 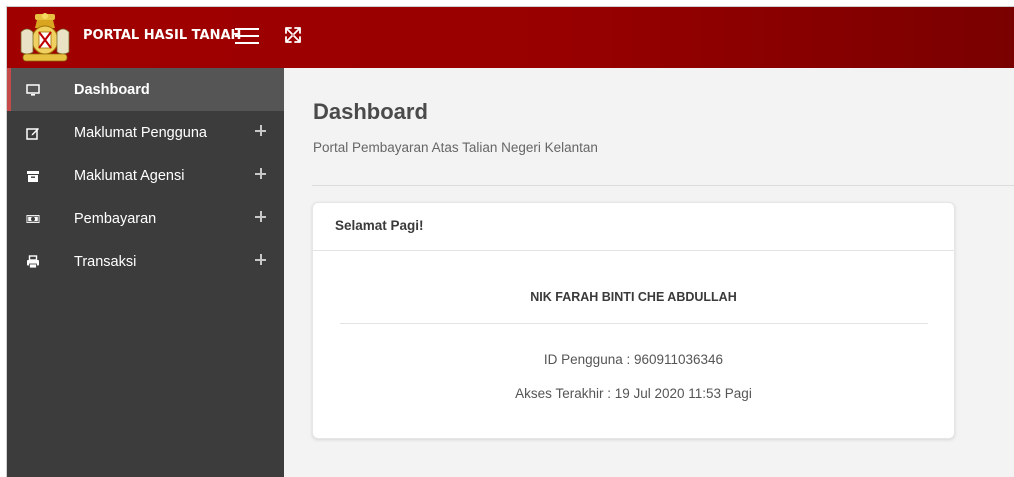 I want to click on card-divider, so click(x=634, y=323).